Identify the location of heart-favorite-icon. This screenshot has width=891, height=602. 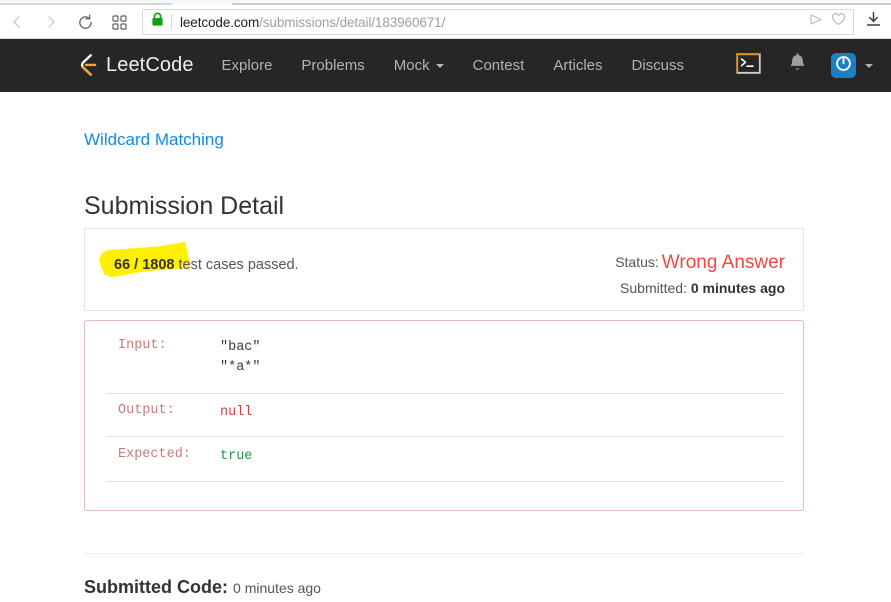
(838, 22).